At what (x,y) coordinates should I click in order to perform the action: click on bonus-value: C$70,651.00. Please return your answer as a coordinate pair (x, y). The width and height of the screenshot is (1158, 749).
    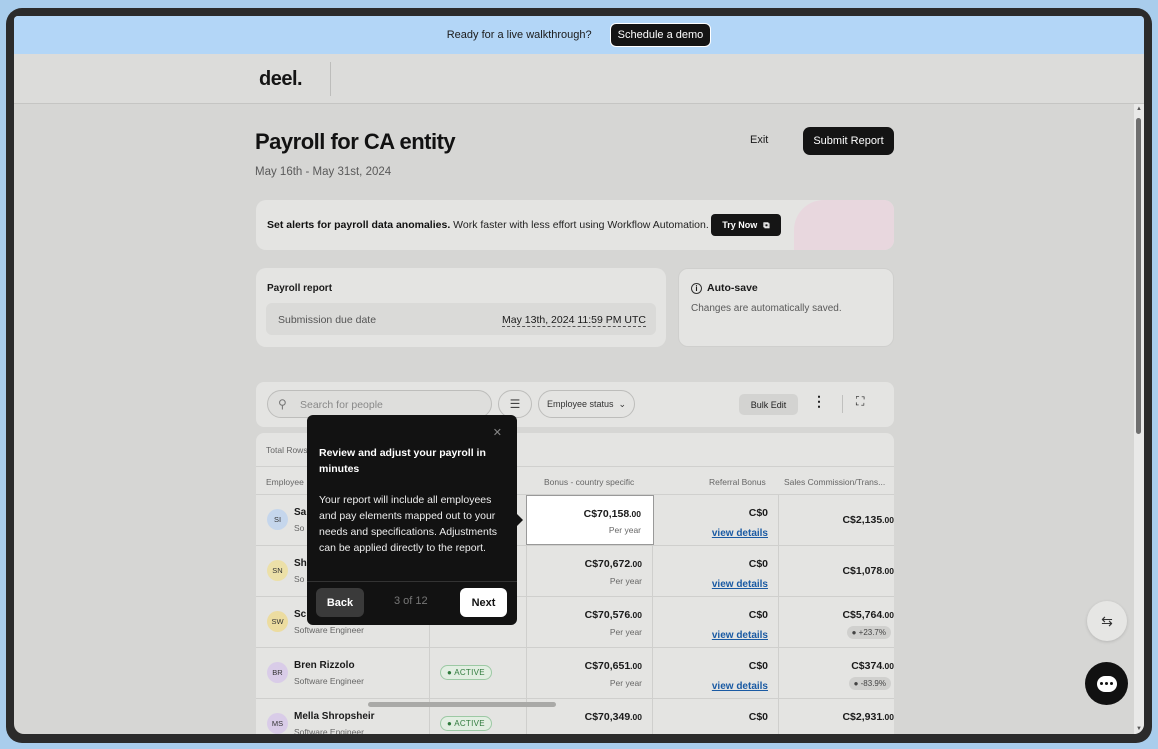
    Looking at the image, I should click on (613, 666).